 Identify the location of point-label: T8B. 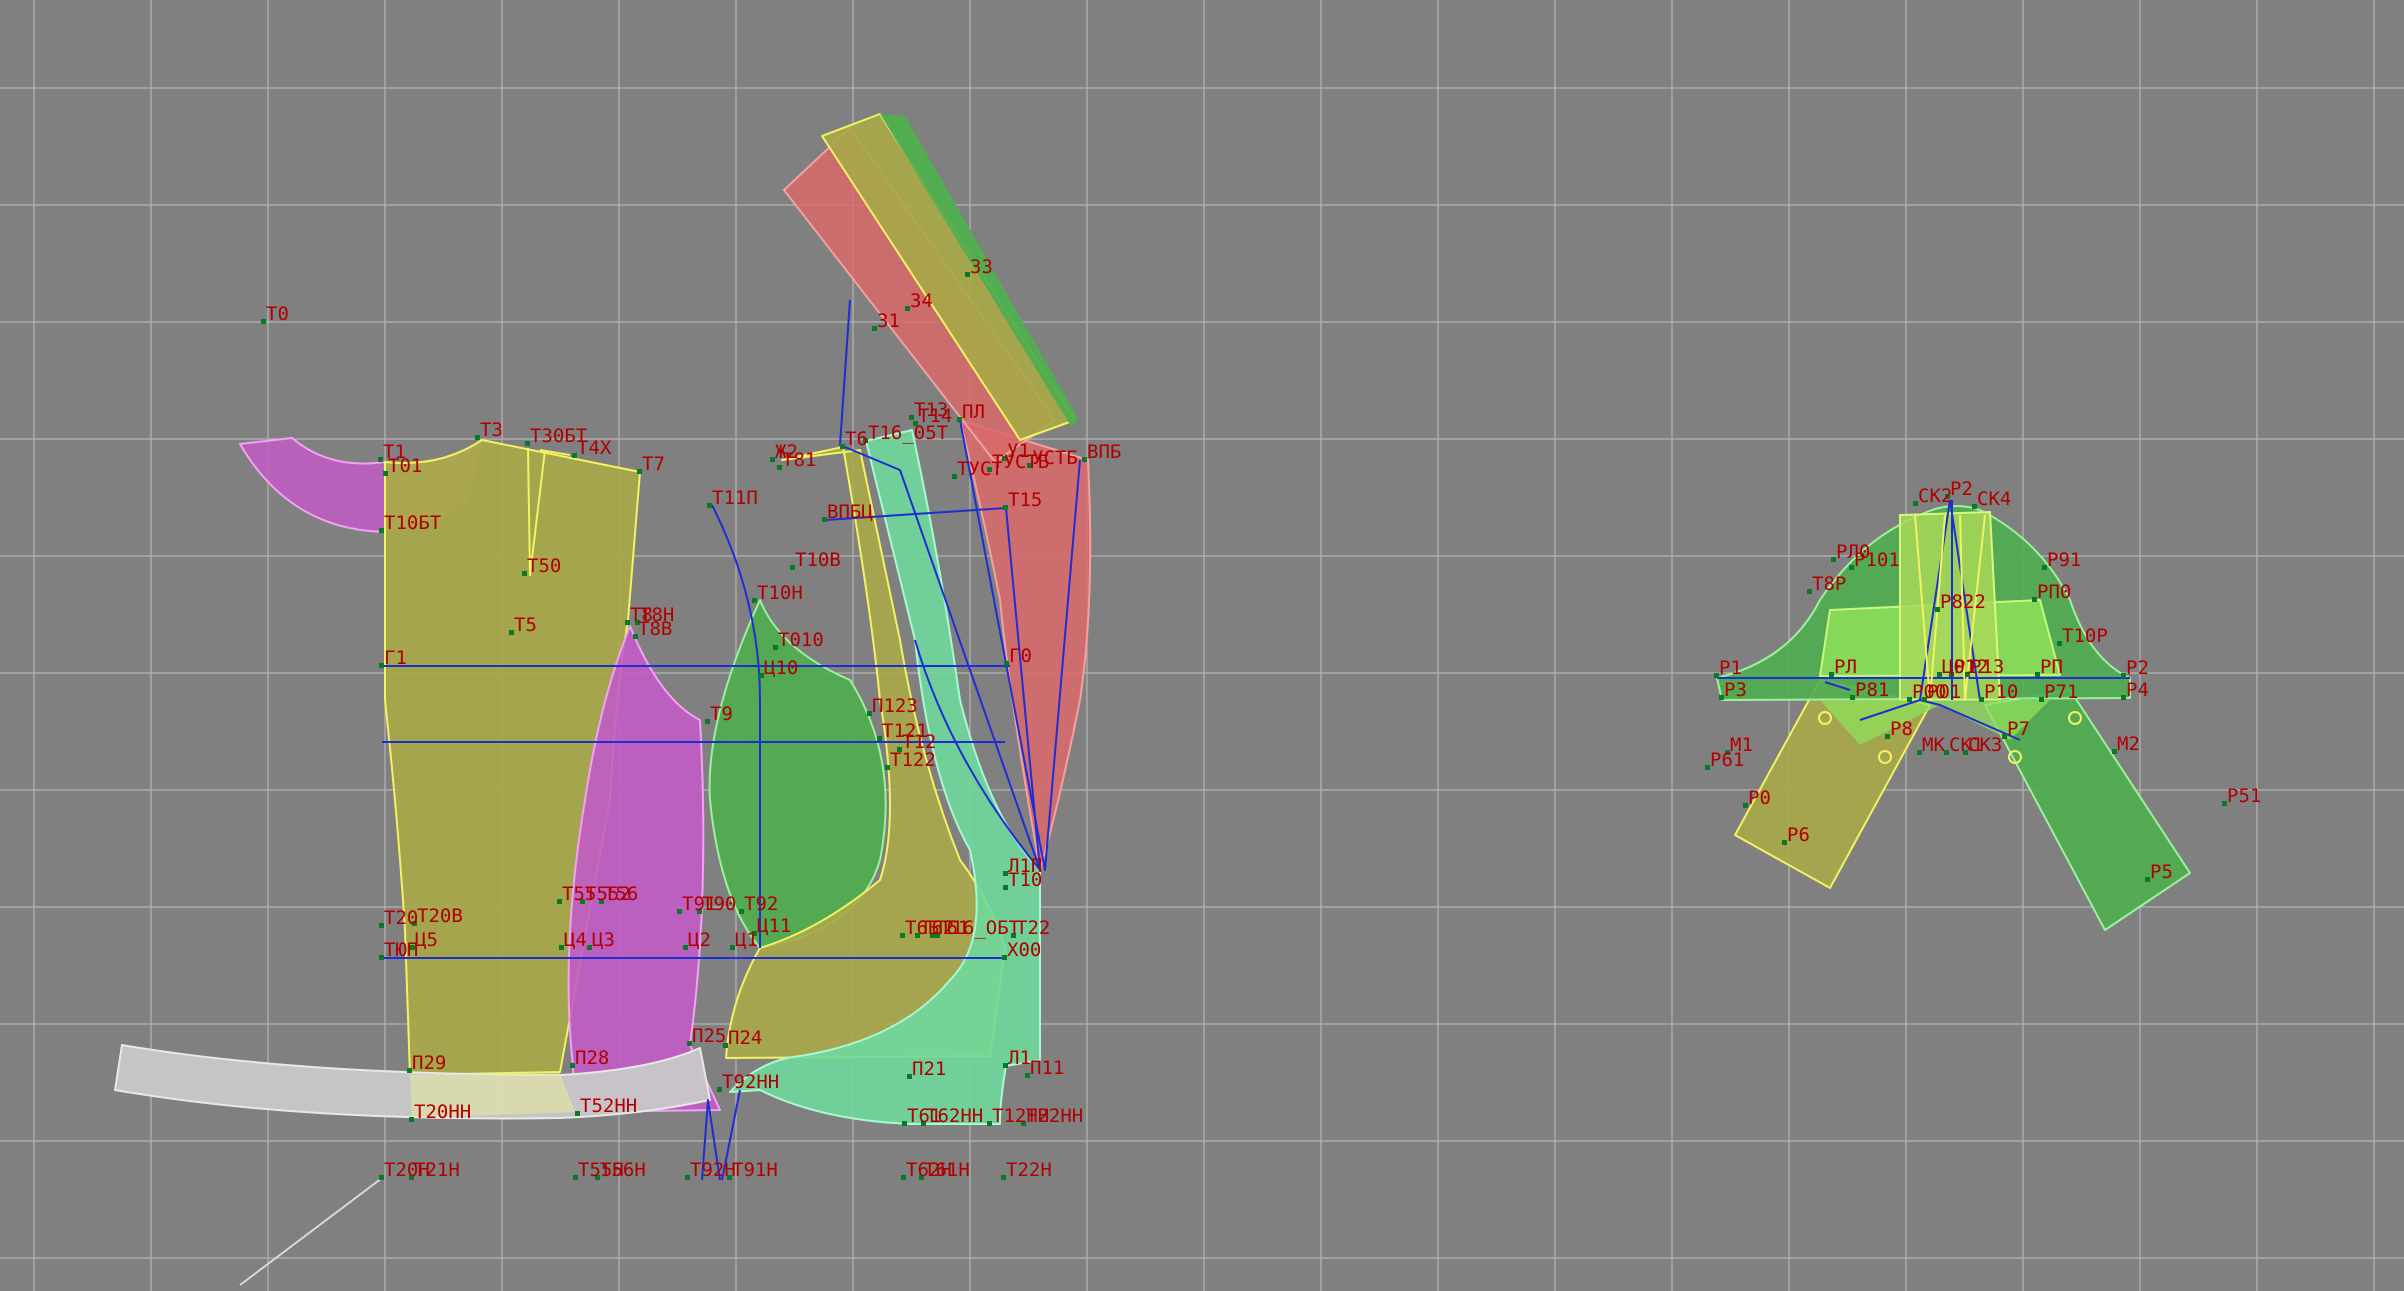
(655, 629).